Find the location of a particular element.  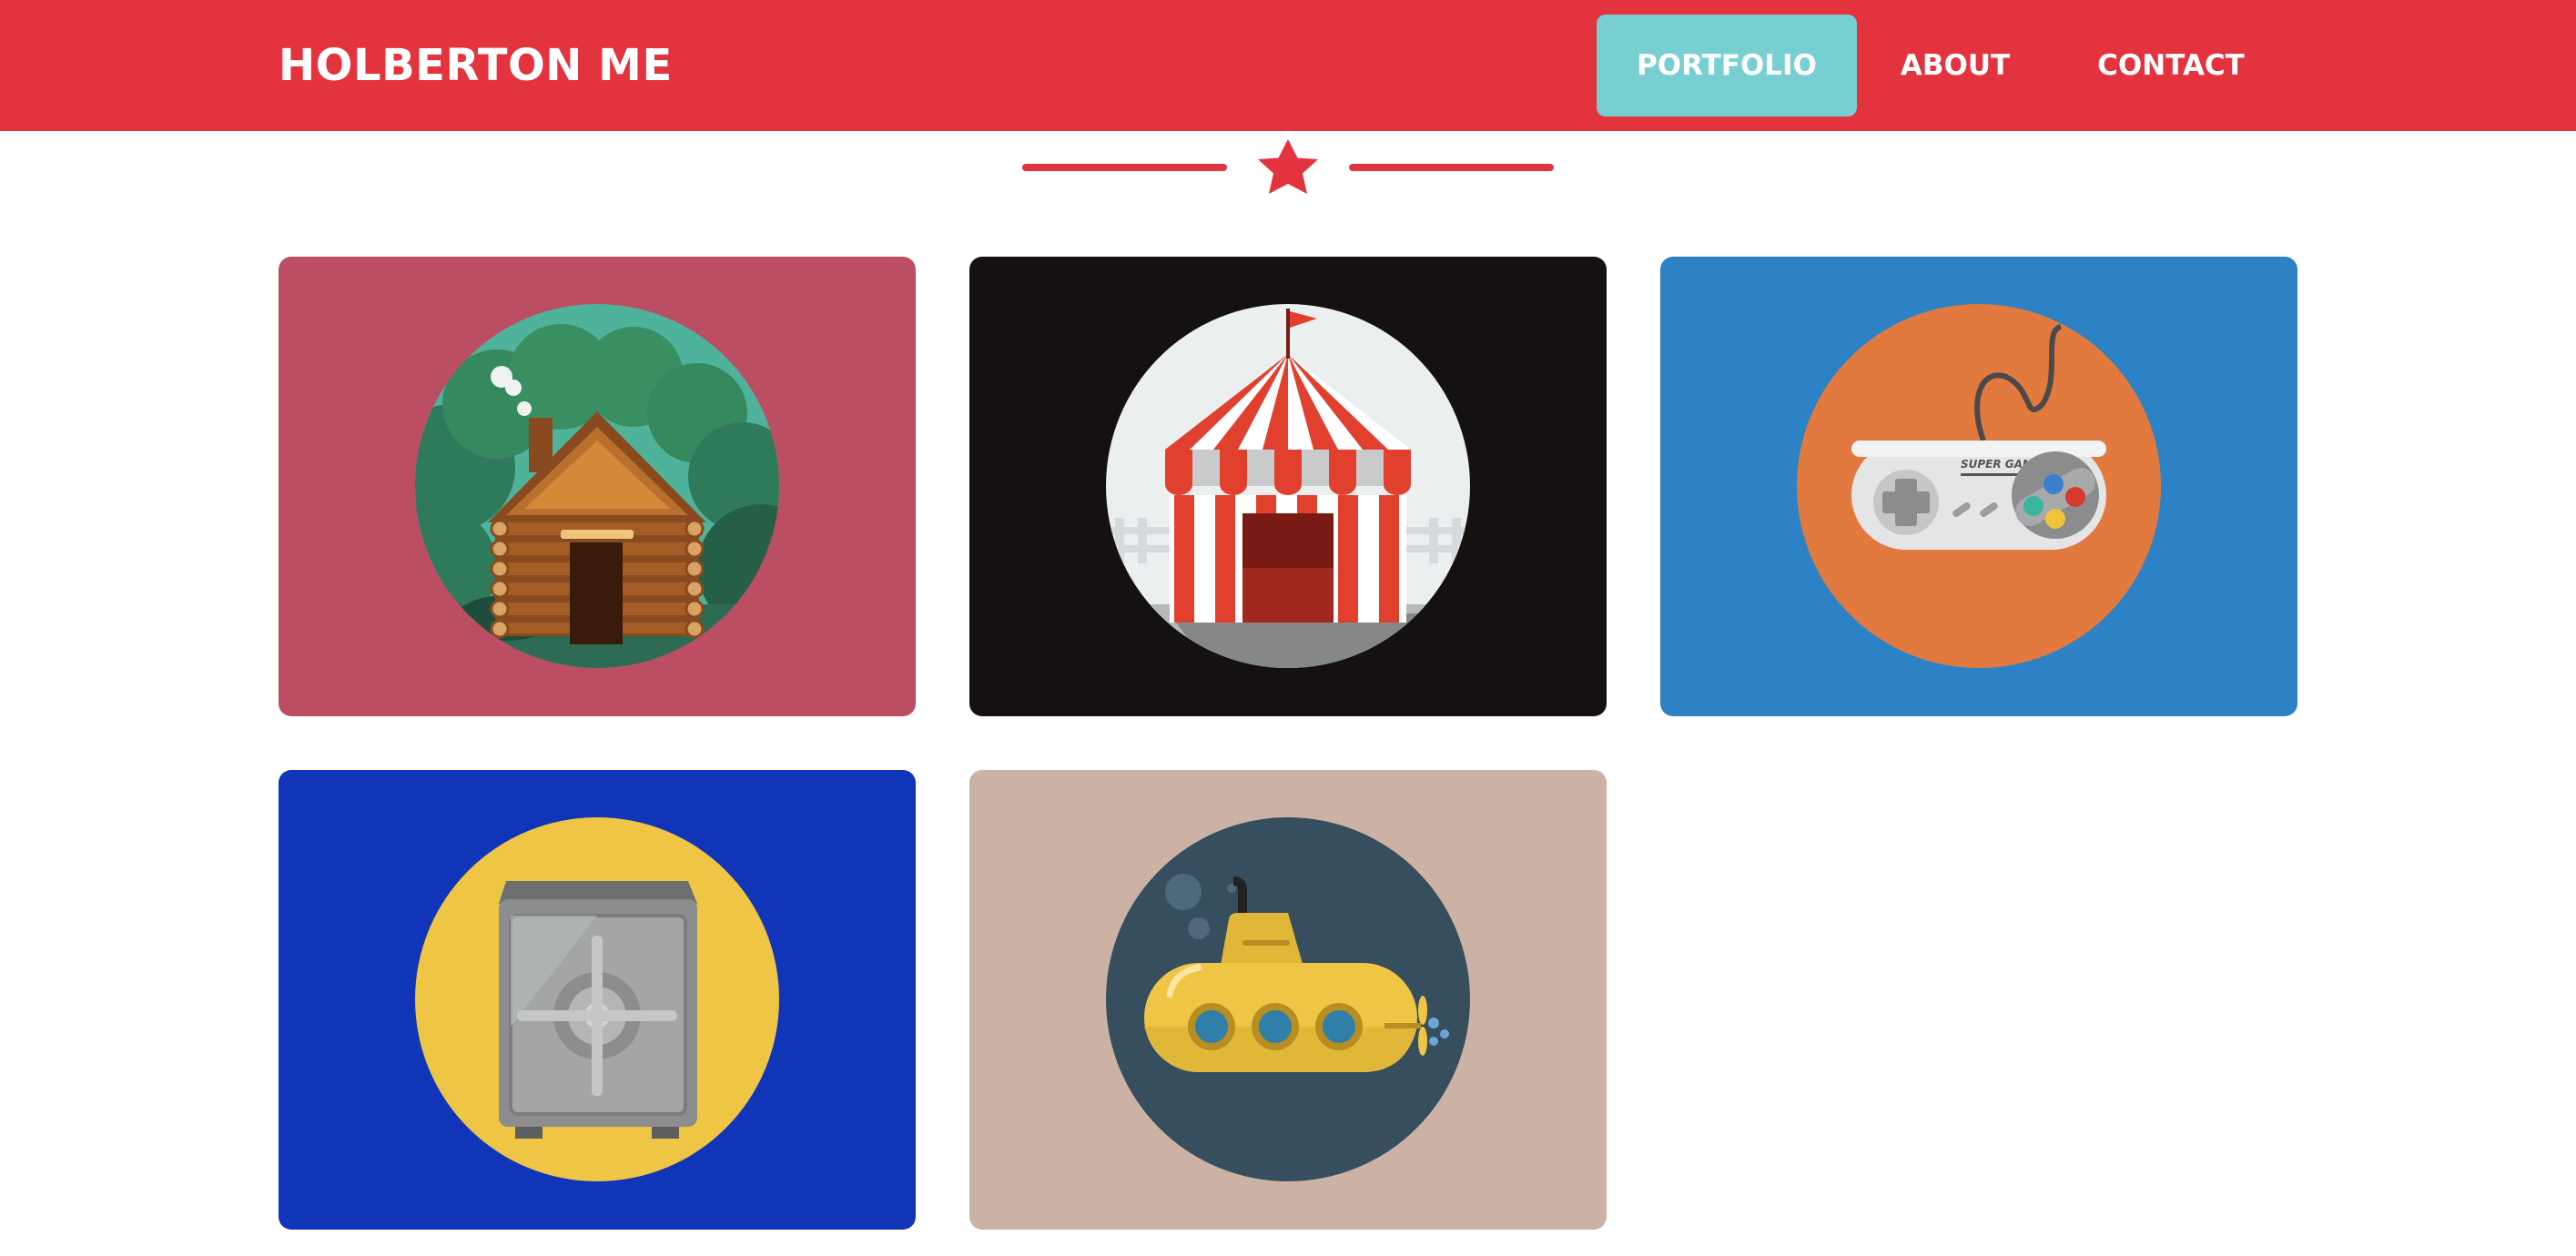

portfolio-card-controller: SUPER GAME is located at coordinates (1978, 487).